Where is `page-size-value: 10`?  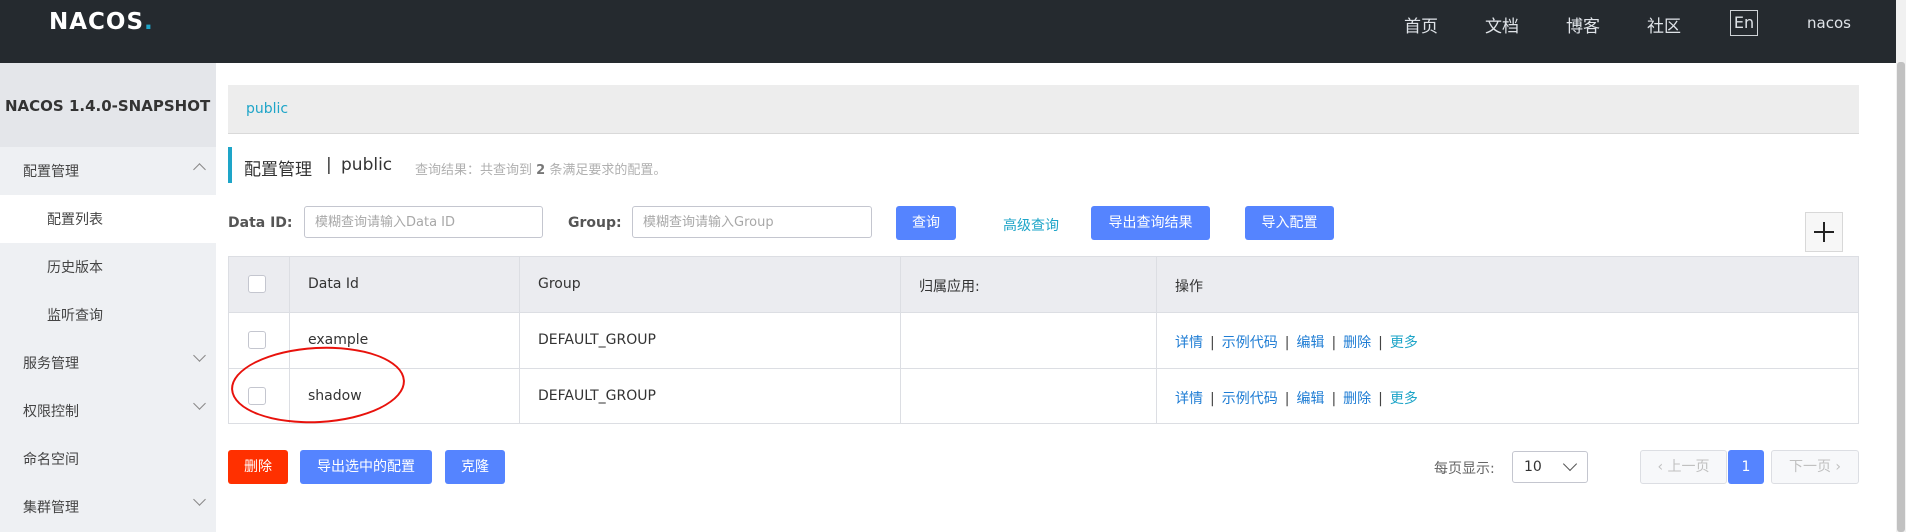 page-size-value: 10 is located at coordinates (1533, 467).